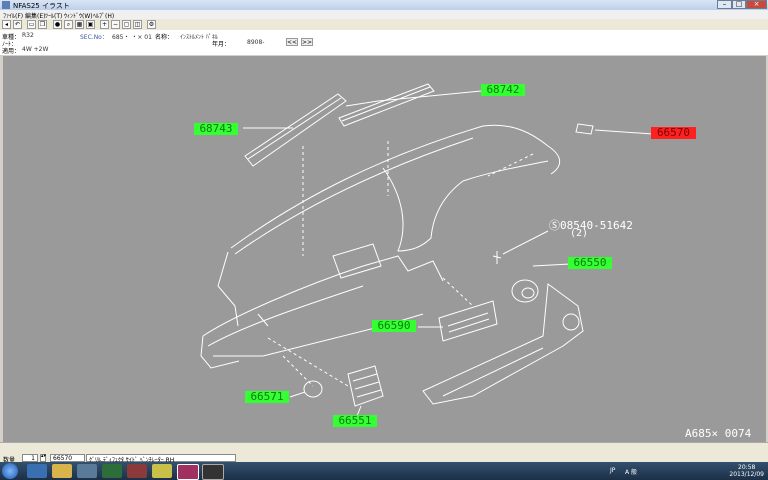 The image size is (768, 480). Describe the element at coordinates (30, 458) in the screenshot. I see `qty-input: 1` at that location.